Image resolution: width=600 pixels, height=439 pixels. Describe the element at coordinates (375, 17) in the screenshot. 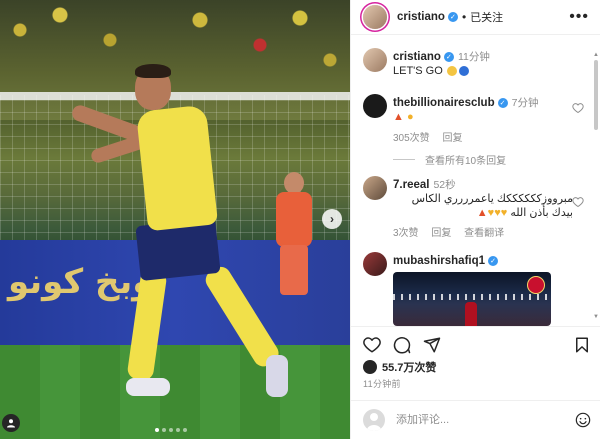

I see `author-avatar` at that location.